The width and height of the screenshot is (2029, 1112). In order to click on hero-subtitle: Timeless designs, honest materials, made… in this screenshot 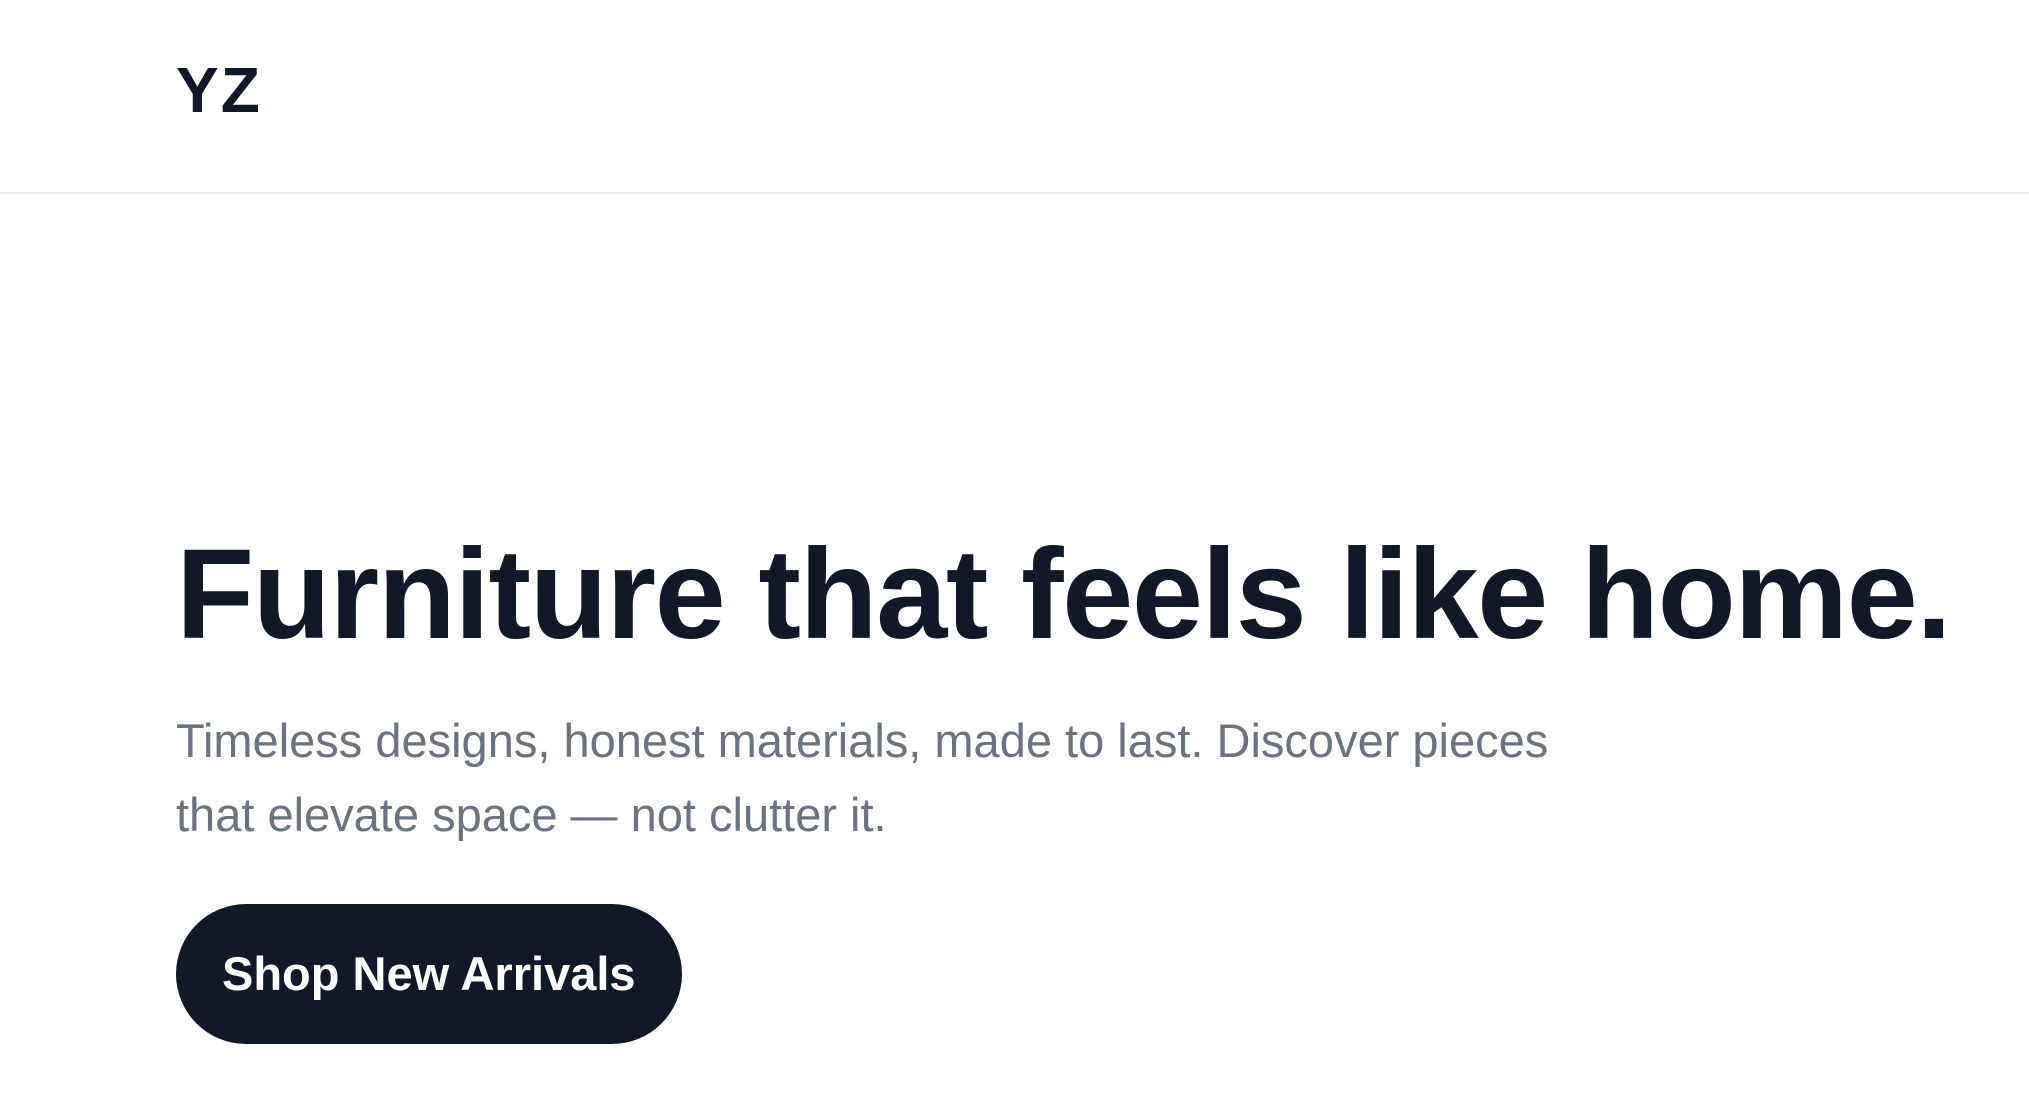, I will do `click(862, 777)`.